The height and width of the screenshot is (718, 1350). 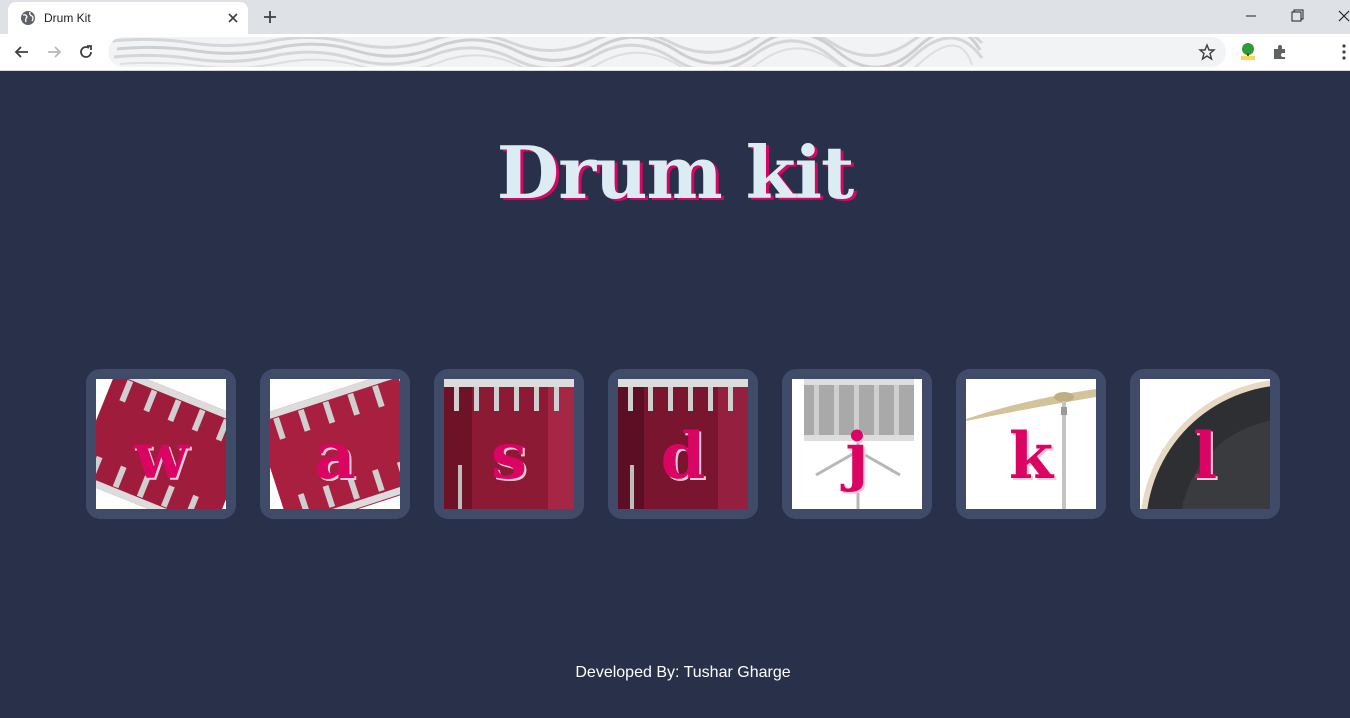 What do you see at coordinates (54, 52) in the screenshot?
I see `forward-arrow-icon` at bounding box center [54, 52].